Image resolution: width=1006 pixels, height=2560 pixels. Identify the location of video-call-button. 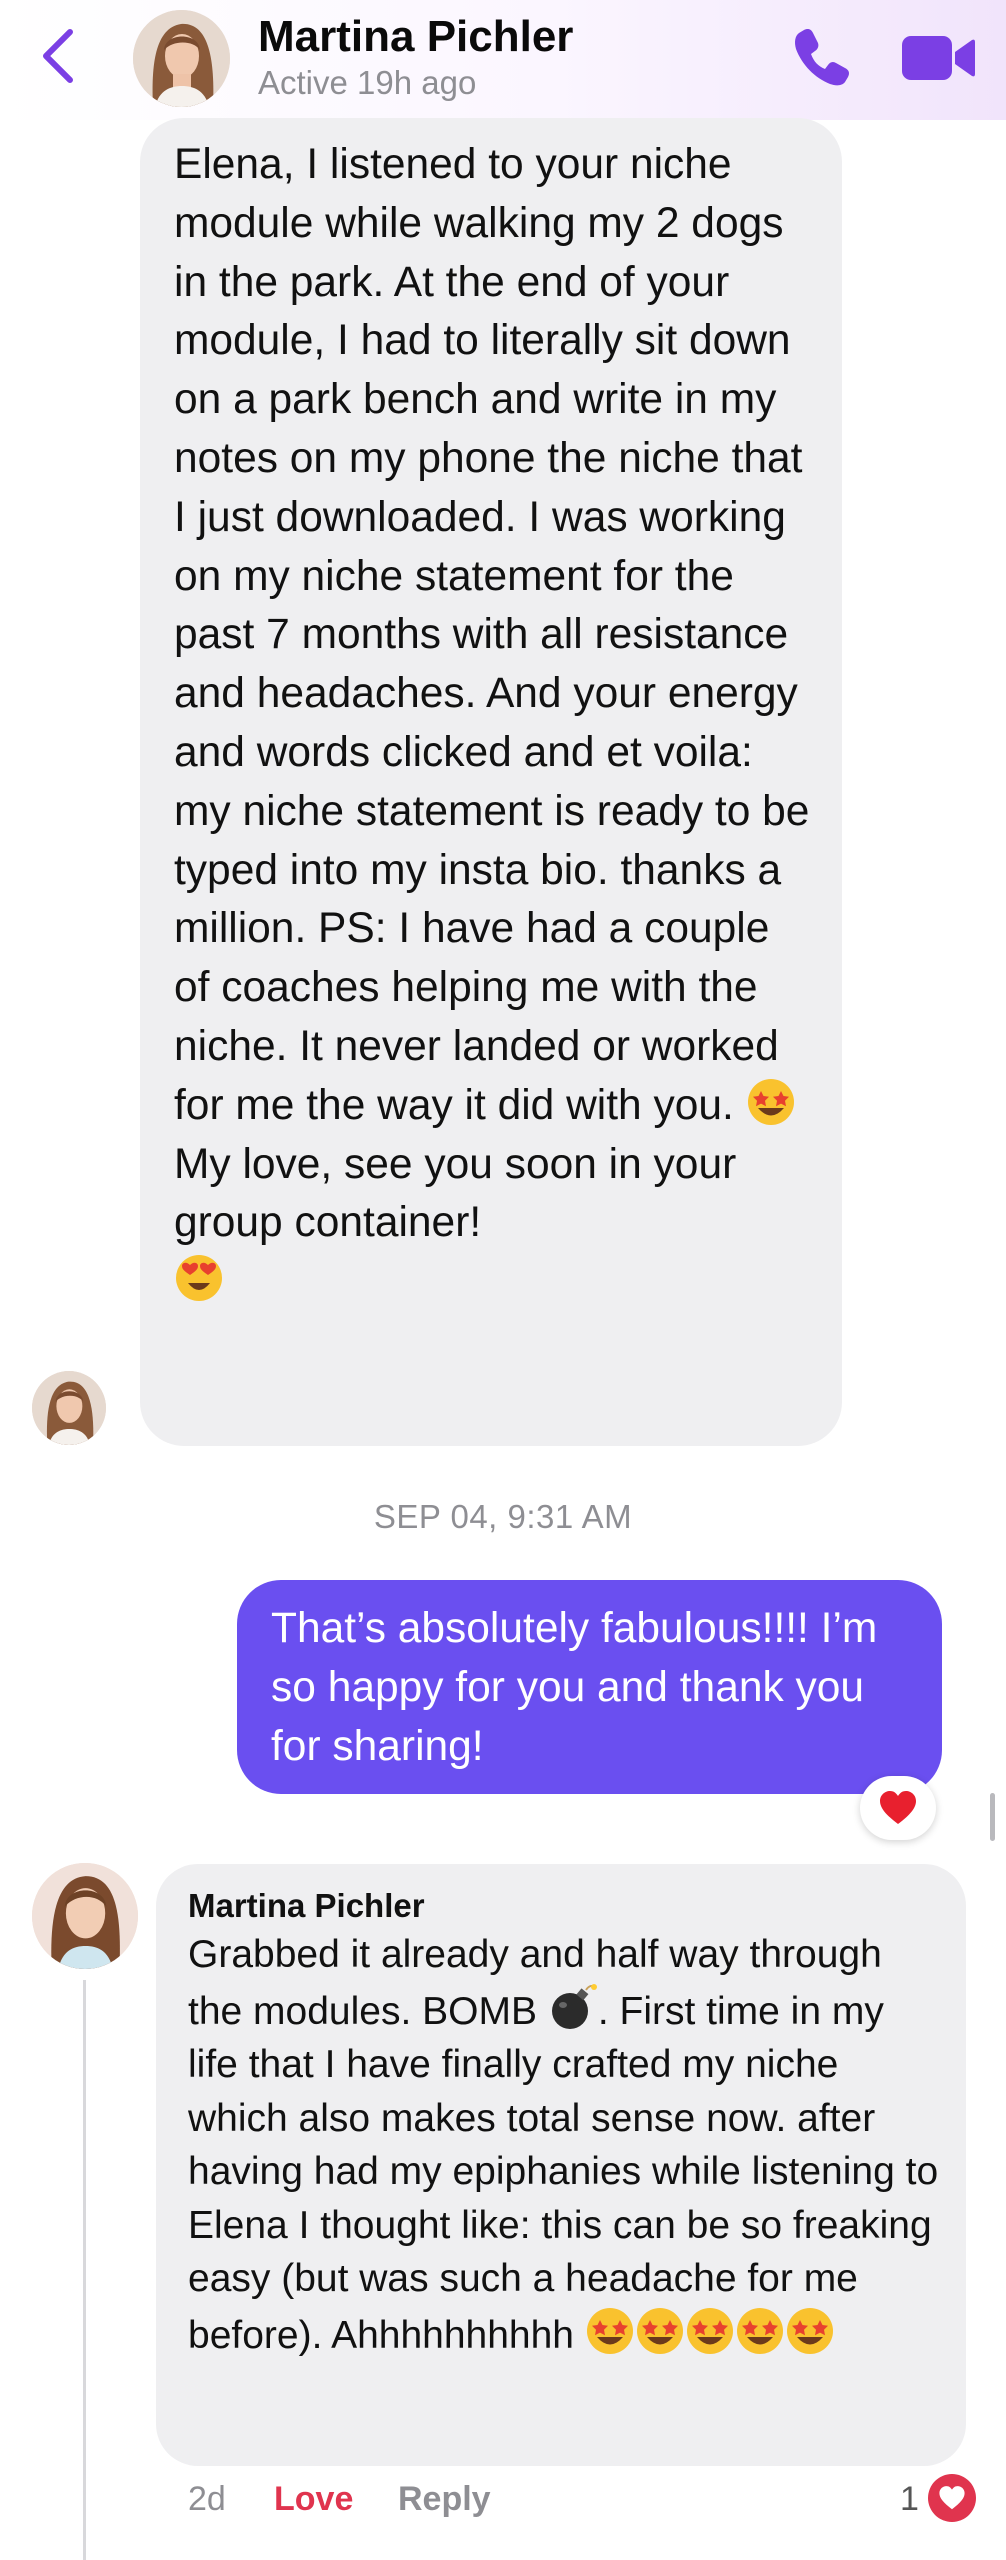
(938, 58).